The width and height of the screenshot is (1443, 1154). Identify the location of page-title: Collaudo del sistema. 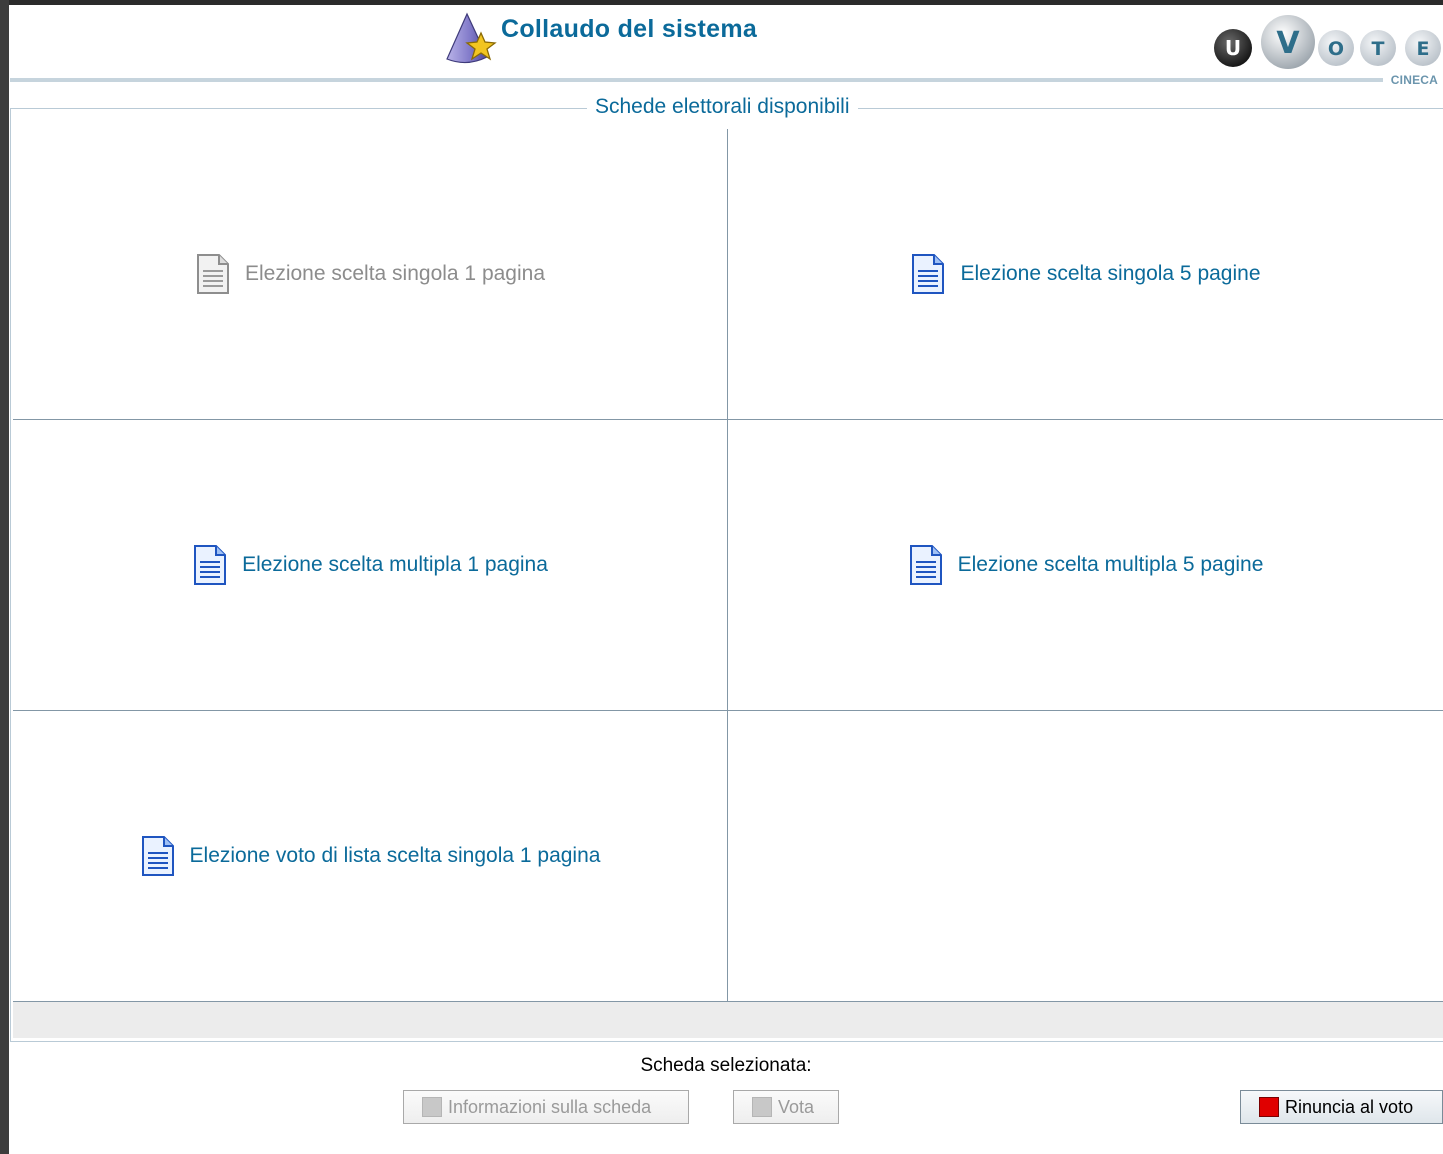
(629, 29).